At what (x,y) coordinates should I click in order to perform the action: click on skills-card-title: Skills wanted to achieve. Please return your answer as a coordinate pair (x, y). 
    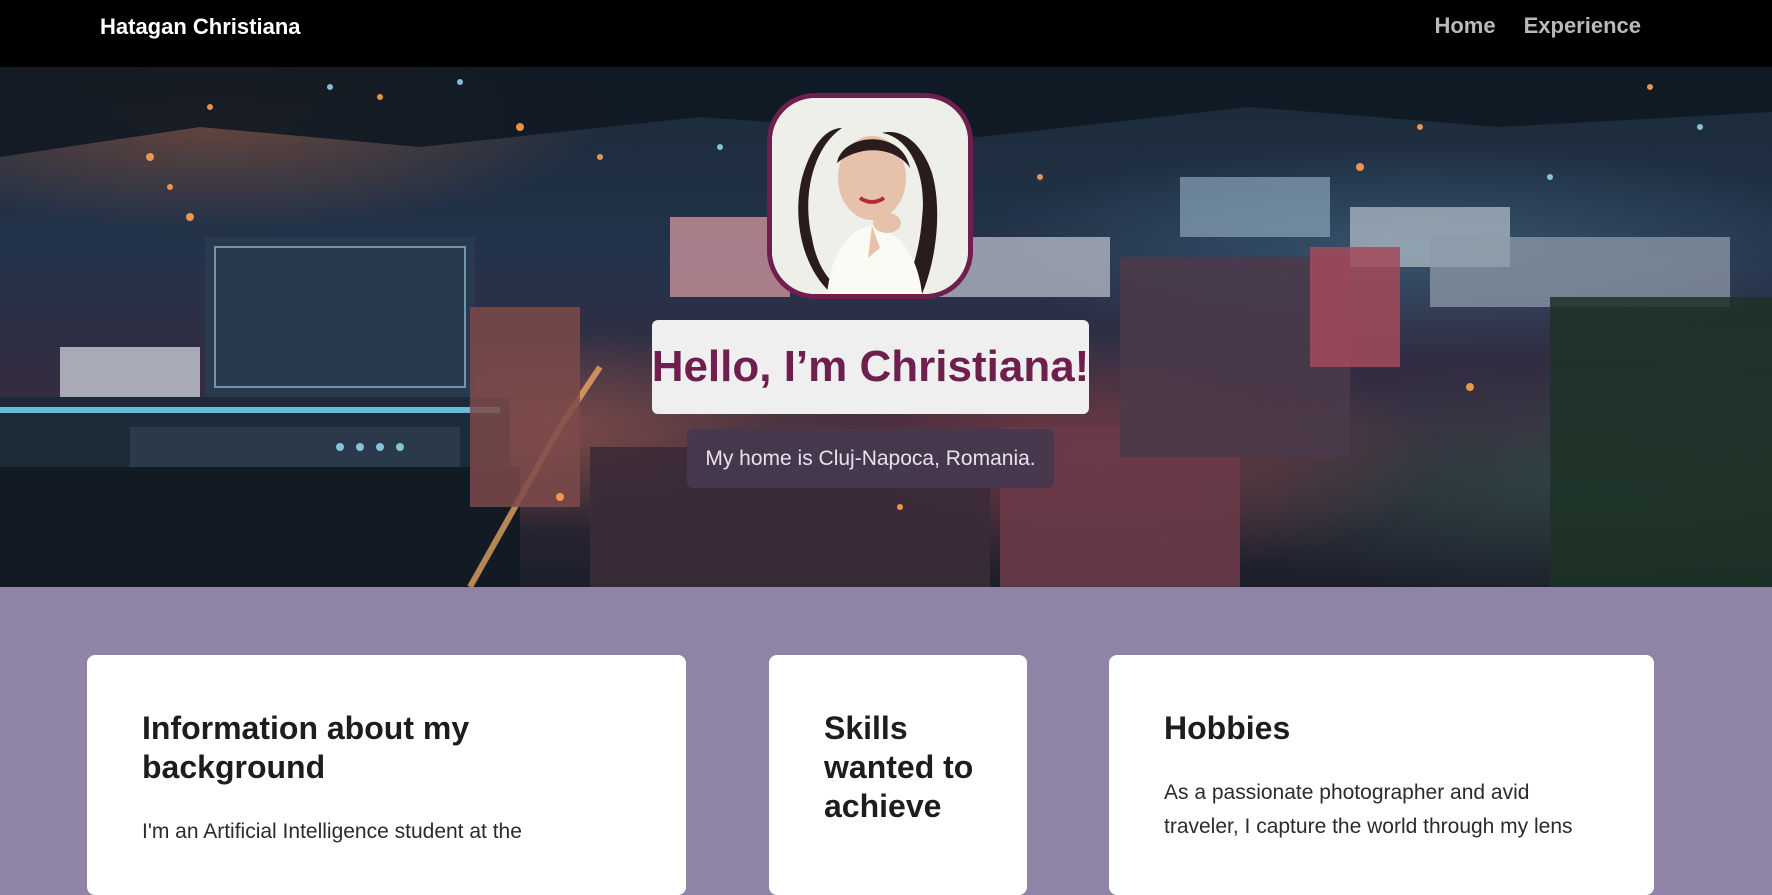
    Looking at the image, I should click on (899, 767).